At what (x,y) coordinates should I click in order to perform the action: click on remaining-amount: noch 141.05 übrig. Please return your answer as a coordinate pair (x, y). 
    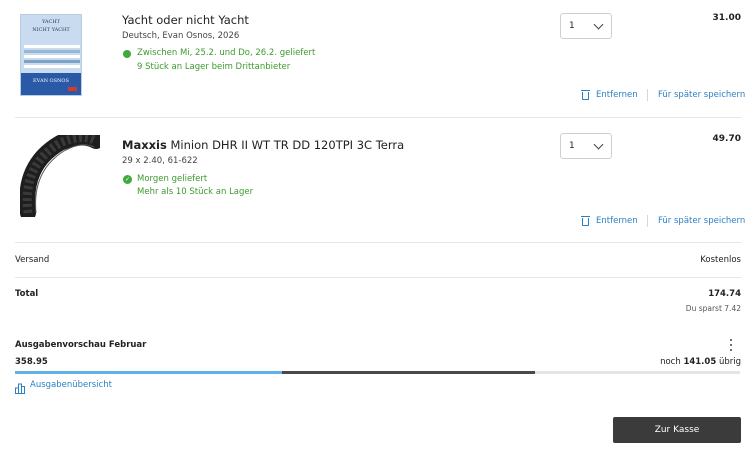
    Looking at the image, I should click on (700, 362).